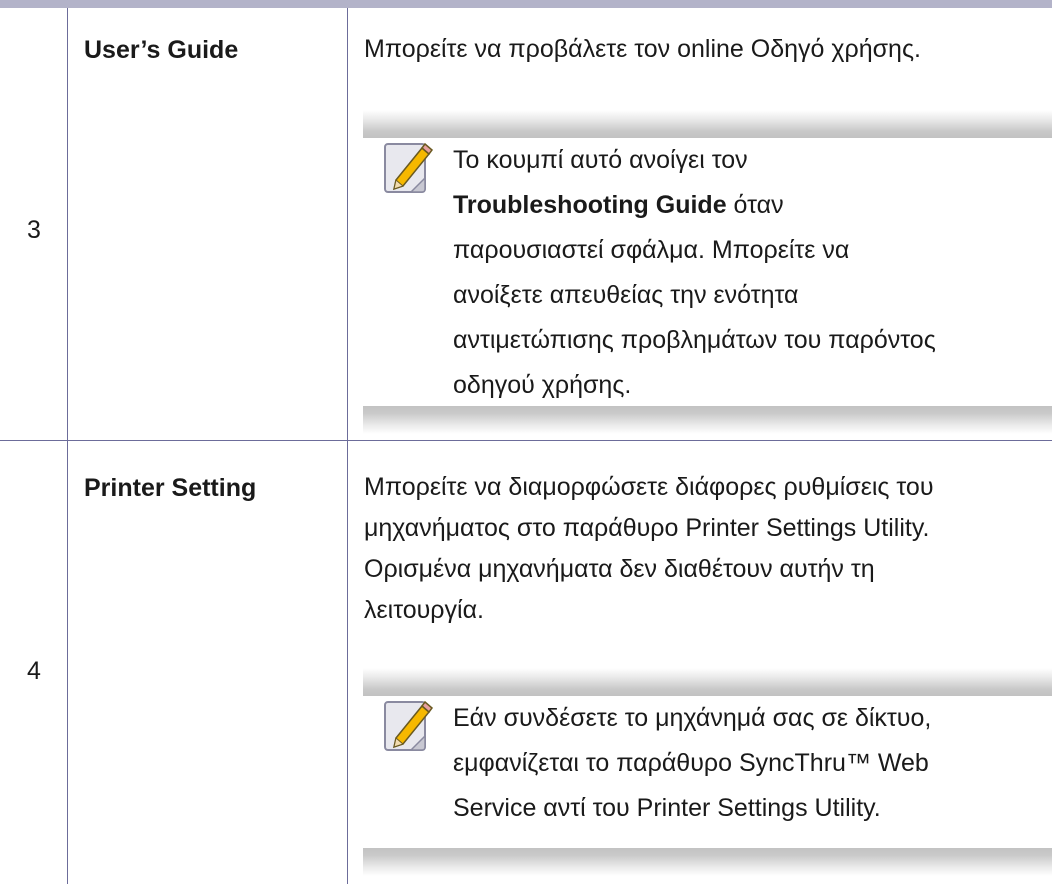 The height and width of the screenshot is (884, 1052). What do you see at coordinates (526, 440) in the screenshot?
I see `row-divider` at bounding box center [526, 440].